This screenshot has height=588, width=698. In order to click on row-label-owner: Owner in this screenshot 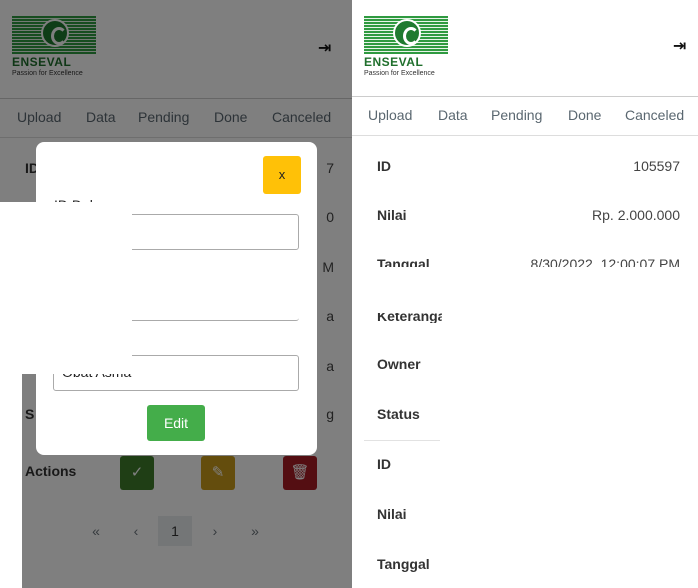, I will do `click(399, 364)`.